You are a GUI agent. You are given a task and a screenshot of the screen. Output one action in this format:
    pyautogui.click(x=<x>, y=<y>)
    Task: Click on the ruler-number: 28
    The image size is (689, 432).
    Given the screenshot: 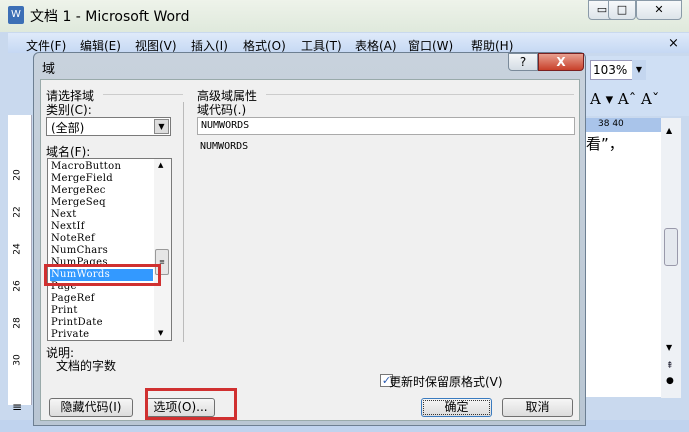 What is the action you would take?
    pyautogui.click(x=17, y=323)
    